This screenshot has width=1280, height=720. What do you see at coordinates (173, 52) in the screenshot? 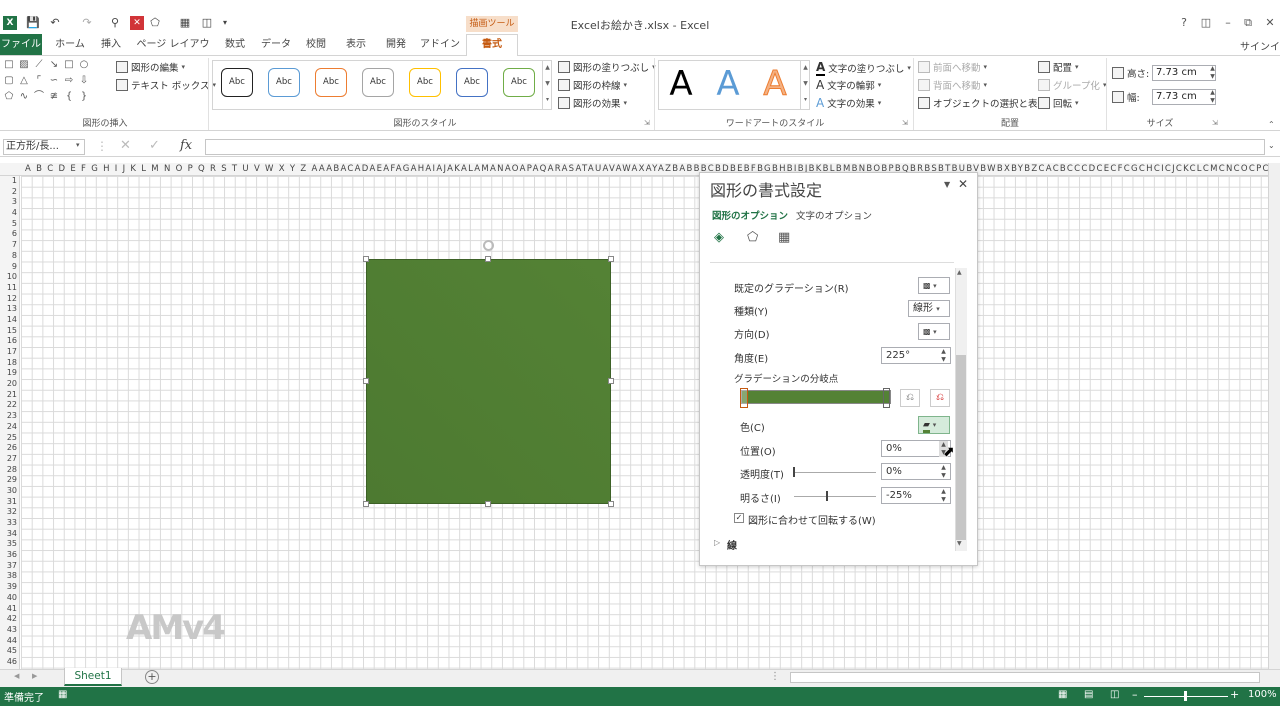
I see `tab-page-layout: ページ レイアウト` at bounding box center [173, 52].